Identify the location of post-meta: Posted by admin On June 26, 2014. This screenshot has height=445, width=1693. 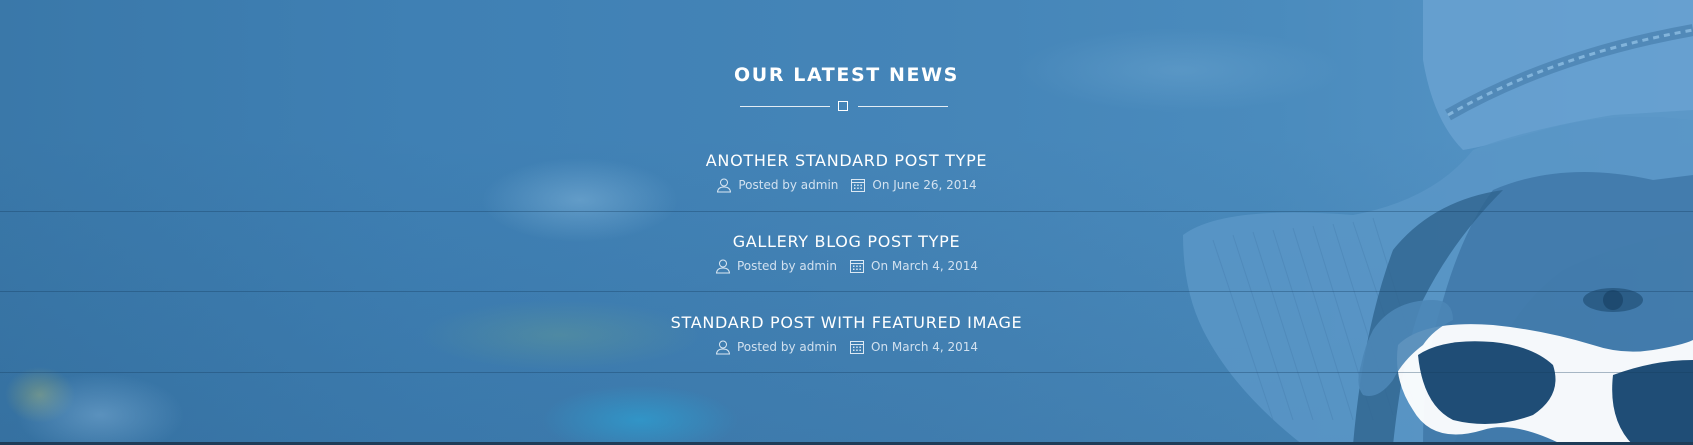
(846, 185).